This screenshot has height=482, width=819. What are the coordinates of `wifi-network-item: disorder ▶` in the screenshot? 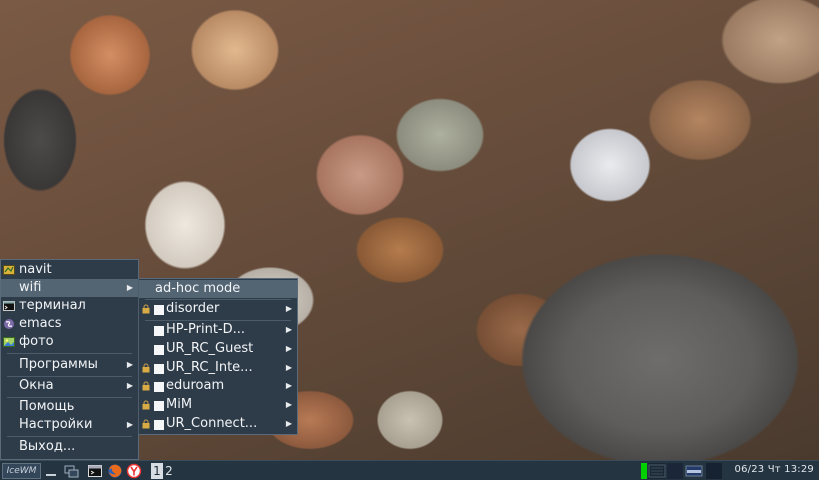 It's located at (218, 309).